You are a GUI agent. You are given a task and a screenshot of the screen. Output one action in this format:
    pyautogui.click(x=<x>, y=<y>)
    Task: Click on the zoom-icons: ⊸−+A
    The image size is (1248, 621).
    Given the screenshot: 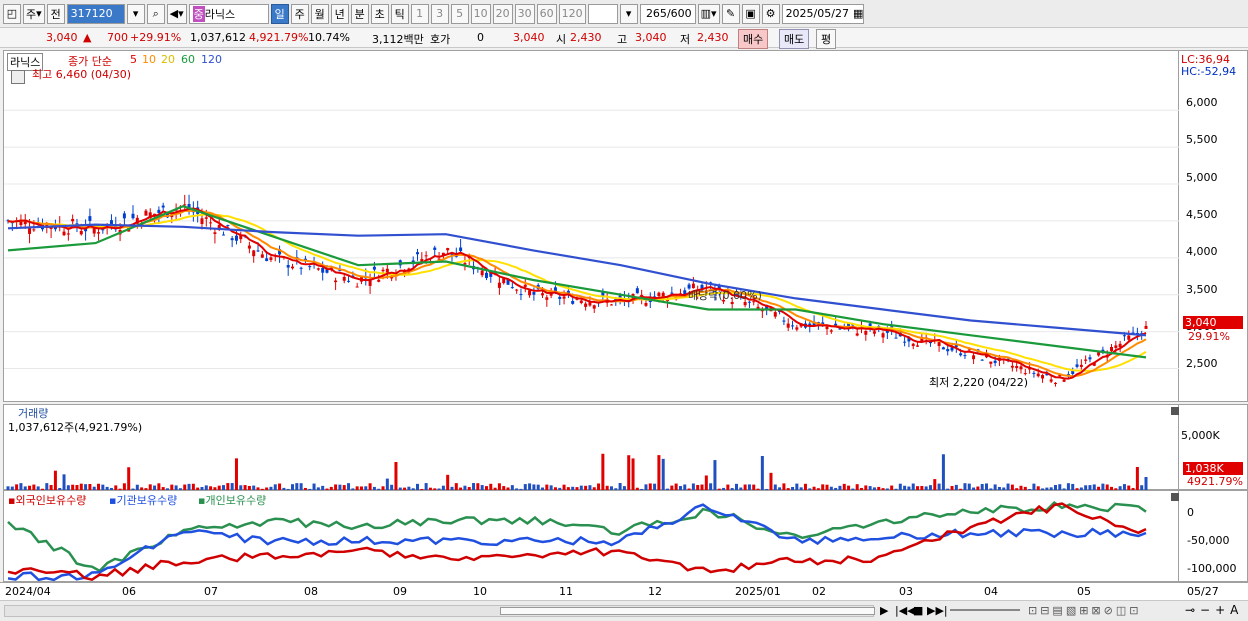 What is the action you would take?
    pyautogui.click(x=1214, y=610)
    